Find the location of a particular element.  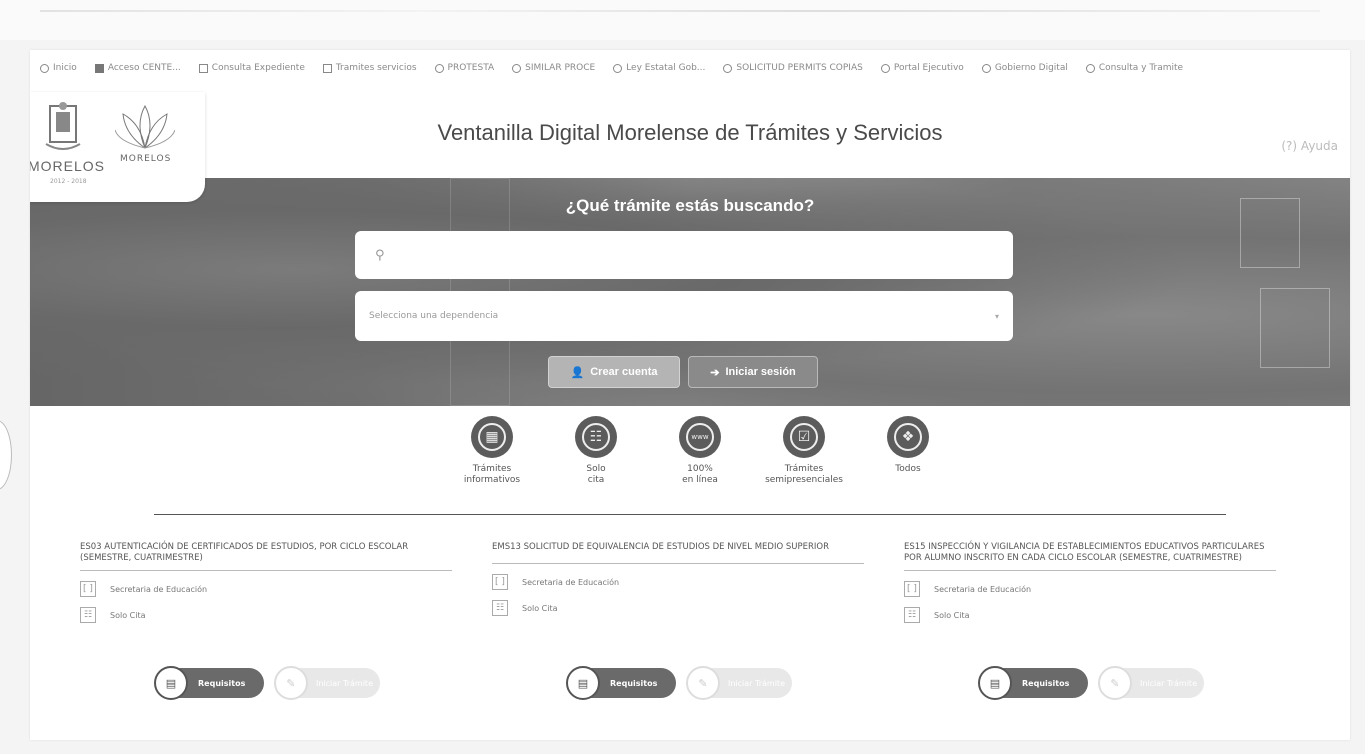

bookmark-item: PROTESTA is located at coordinates (464, 68).